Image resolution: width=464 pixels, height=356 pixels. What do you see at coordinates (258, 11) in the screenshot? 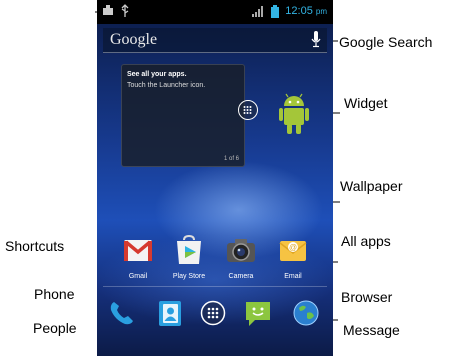
I see `signal-icon` at bounding box center [258, 11].